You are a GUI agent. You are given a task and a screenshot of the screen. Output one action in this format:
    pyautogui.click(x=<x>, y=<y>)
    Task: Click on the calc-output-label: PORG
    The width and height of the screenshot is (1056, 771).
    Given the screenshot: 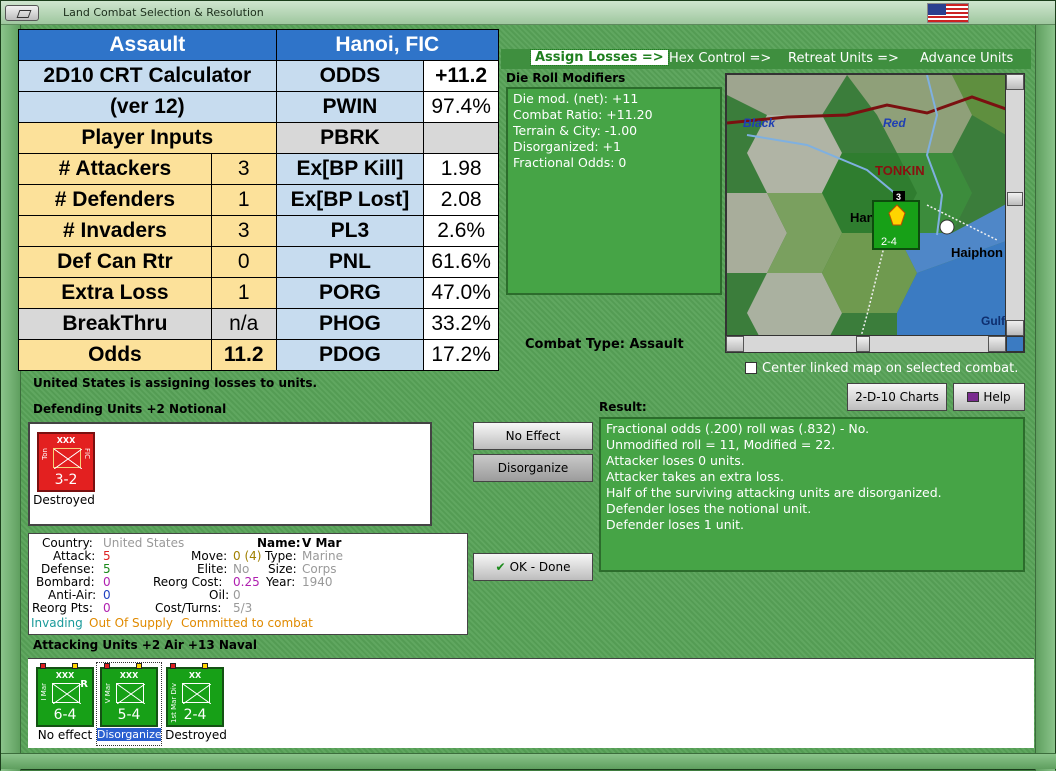 What is the action you would take?
    pyautogui.click(x=350, y=293)
    